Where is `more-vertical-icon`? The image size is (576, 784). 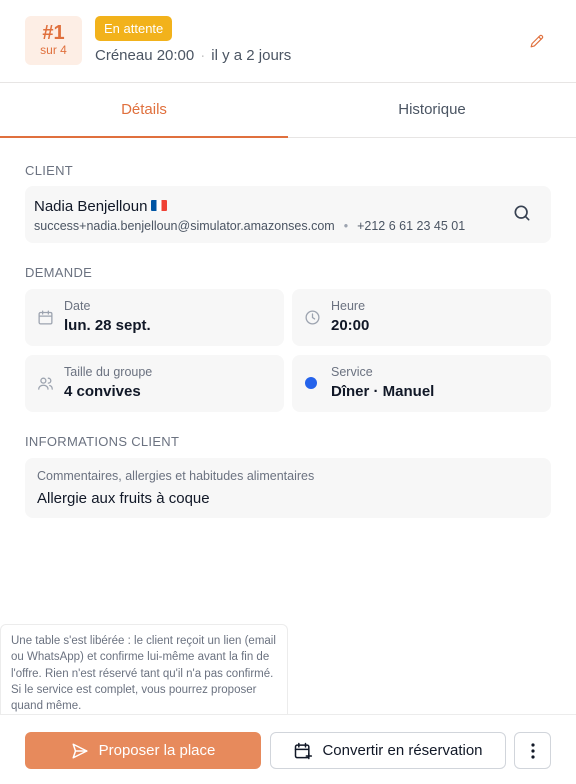 more-vertical-icon is located at coordinates (532, 750).